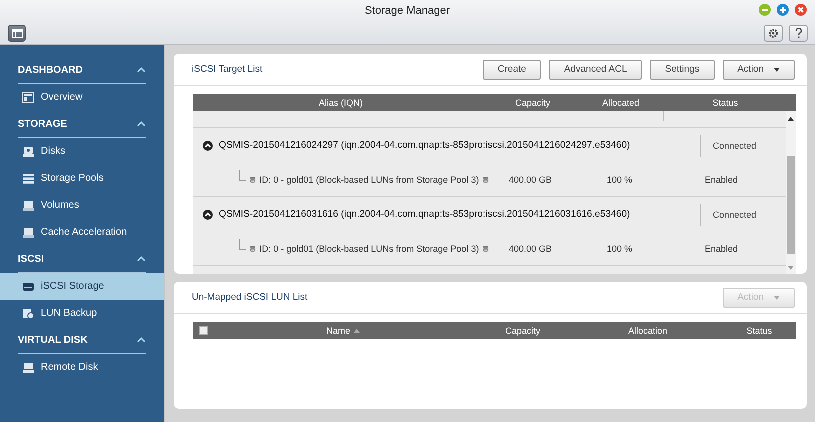  I want to click on toolbar-button: Advanced ACL, so click(595, 70).